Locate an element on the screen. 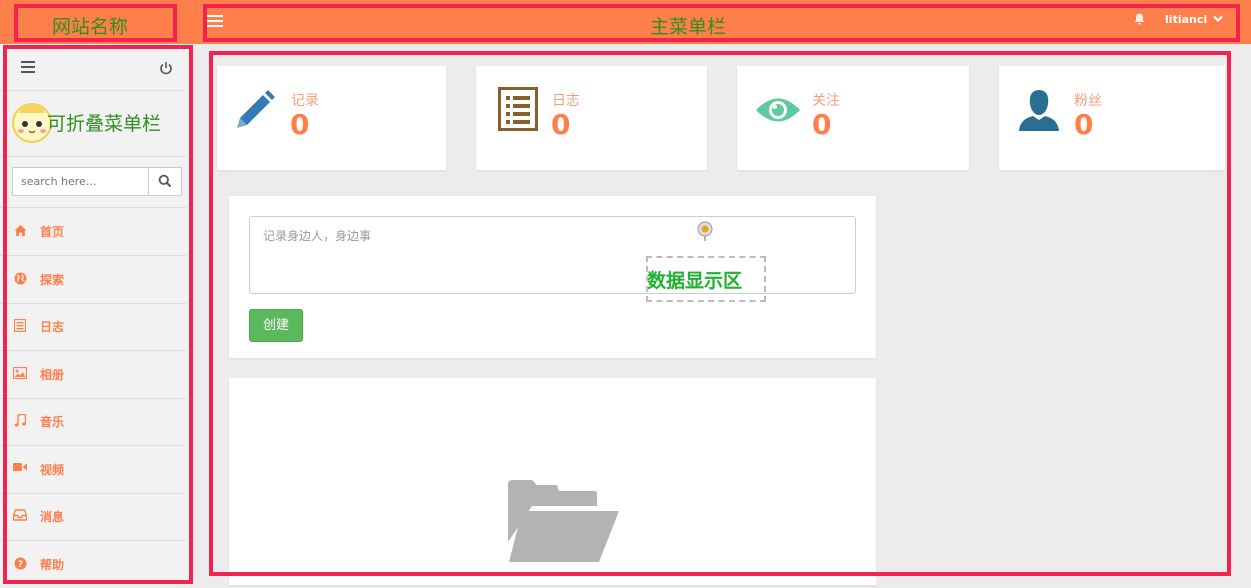 The width and height of the screenshot is (1251, 588). chevron-down-icon is located at coordinates (1218, 19).